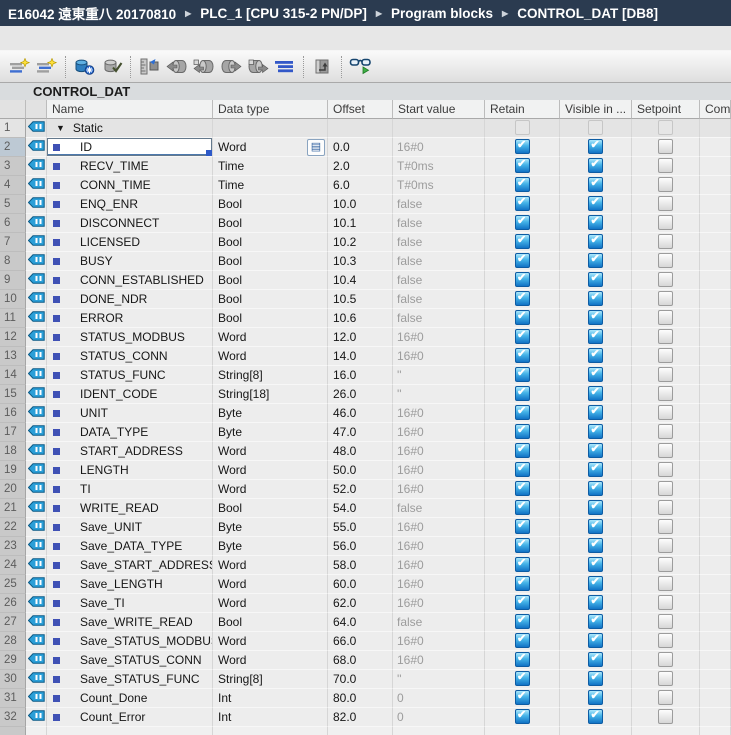 This screenshot has height=735, width=731. I want to click on breadcrumb-segment: E16042 遠東重八 20170810, so click(92, 13).